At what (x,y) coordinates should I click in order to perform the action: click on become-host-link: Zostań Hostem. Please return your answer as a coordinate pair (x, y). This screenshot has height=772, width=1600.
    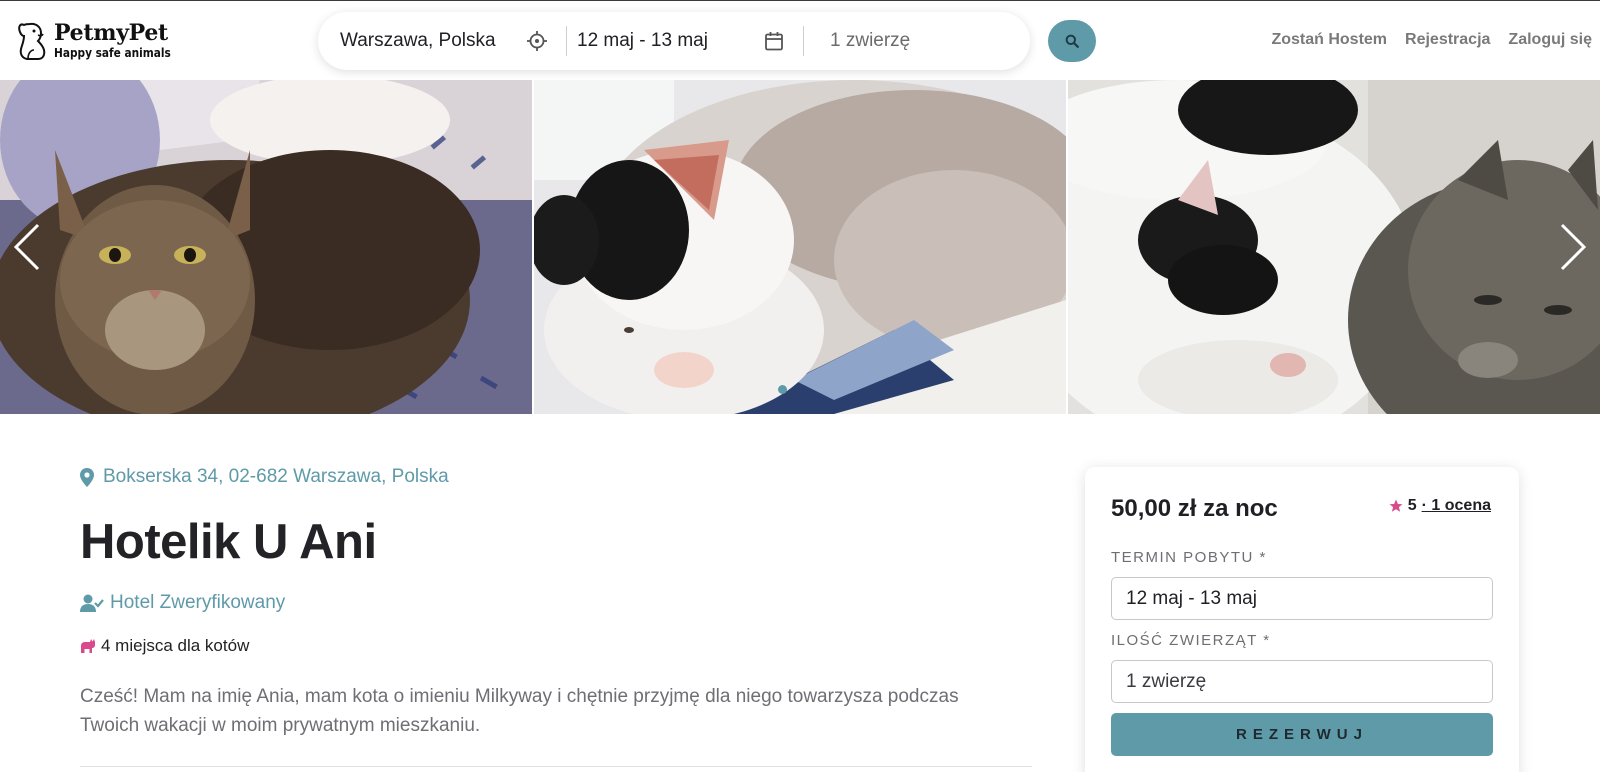
    Looking at the image, I should click on (1329, 40).